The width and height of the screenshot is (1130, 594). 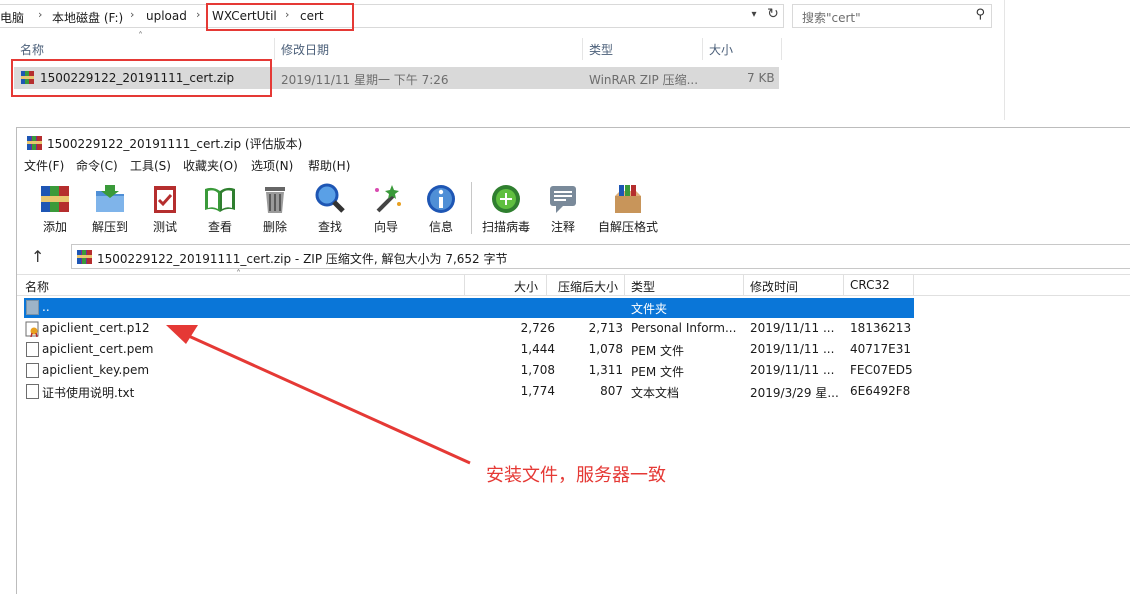 I want to click on item-name: apiclient_cert.pem, so click(x=98, y=349).